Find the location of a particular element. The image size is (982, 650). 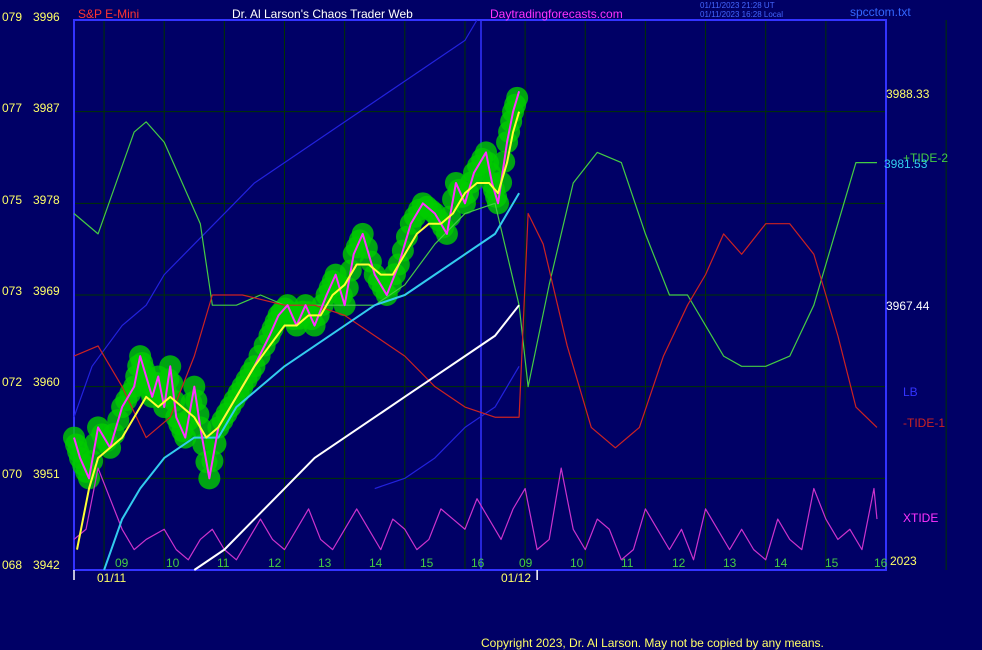

x-date-label: 01/12 is located at coordinates (516, 578).